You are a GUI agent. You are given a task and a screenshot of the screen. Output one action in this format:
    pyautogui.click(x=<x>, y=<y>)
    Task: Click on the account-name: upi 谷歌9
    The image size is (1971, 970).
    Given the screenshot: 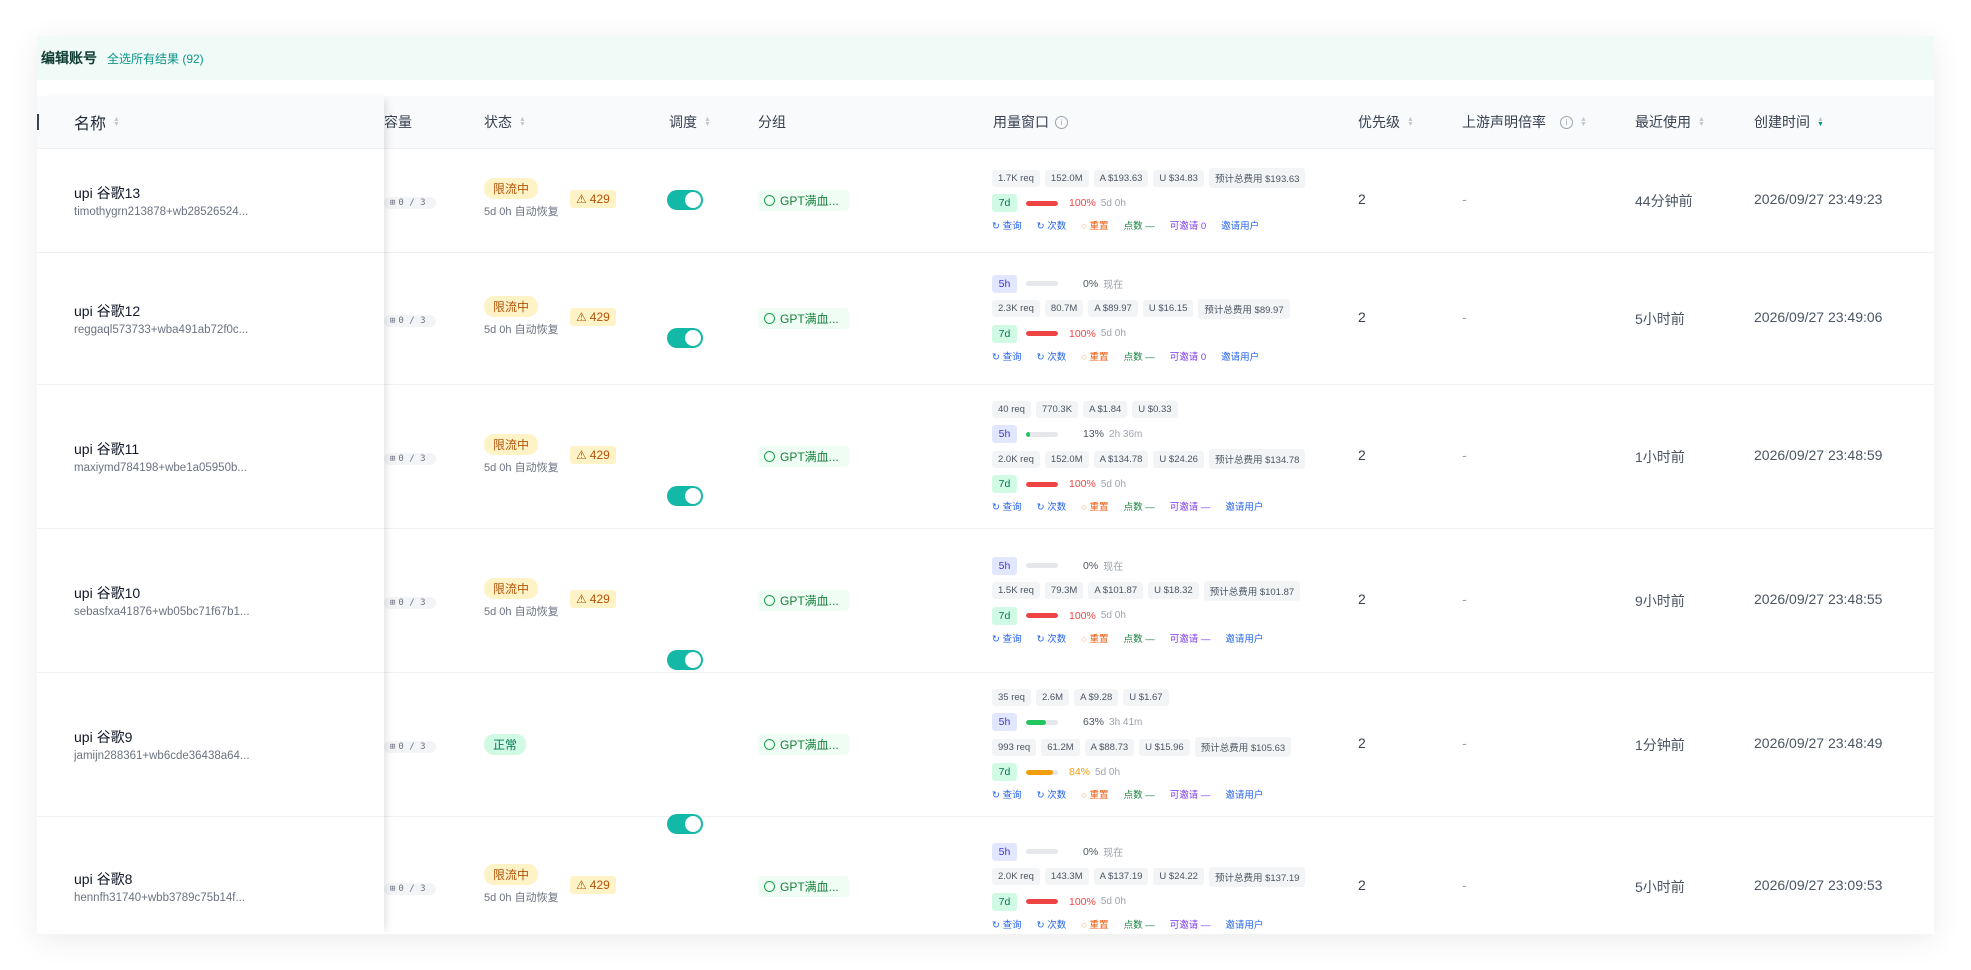 What is the action you would take?
    pyautogui.click(x=162, y=737)
    